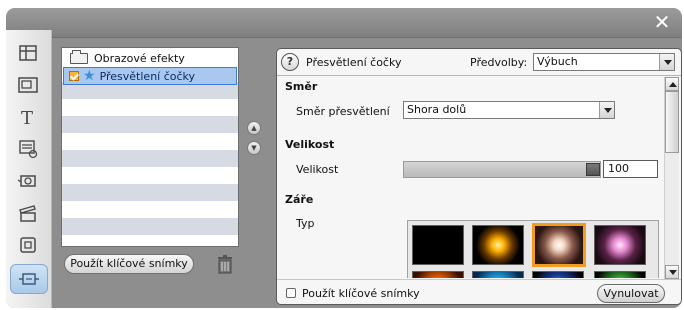 This screenshot has width=684, height=310. I want to click on camera-icon, so click(28, 181).